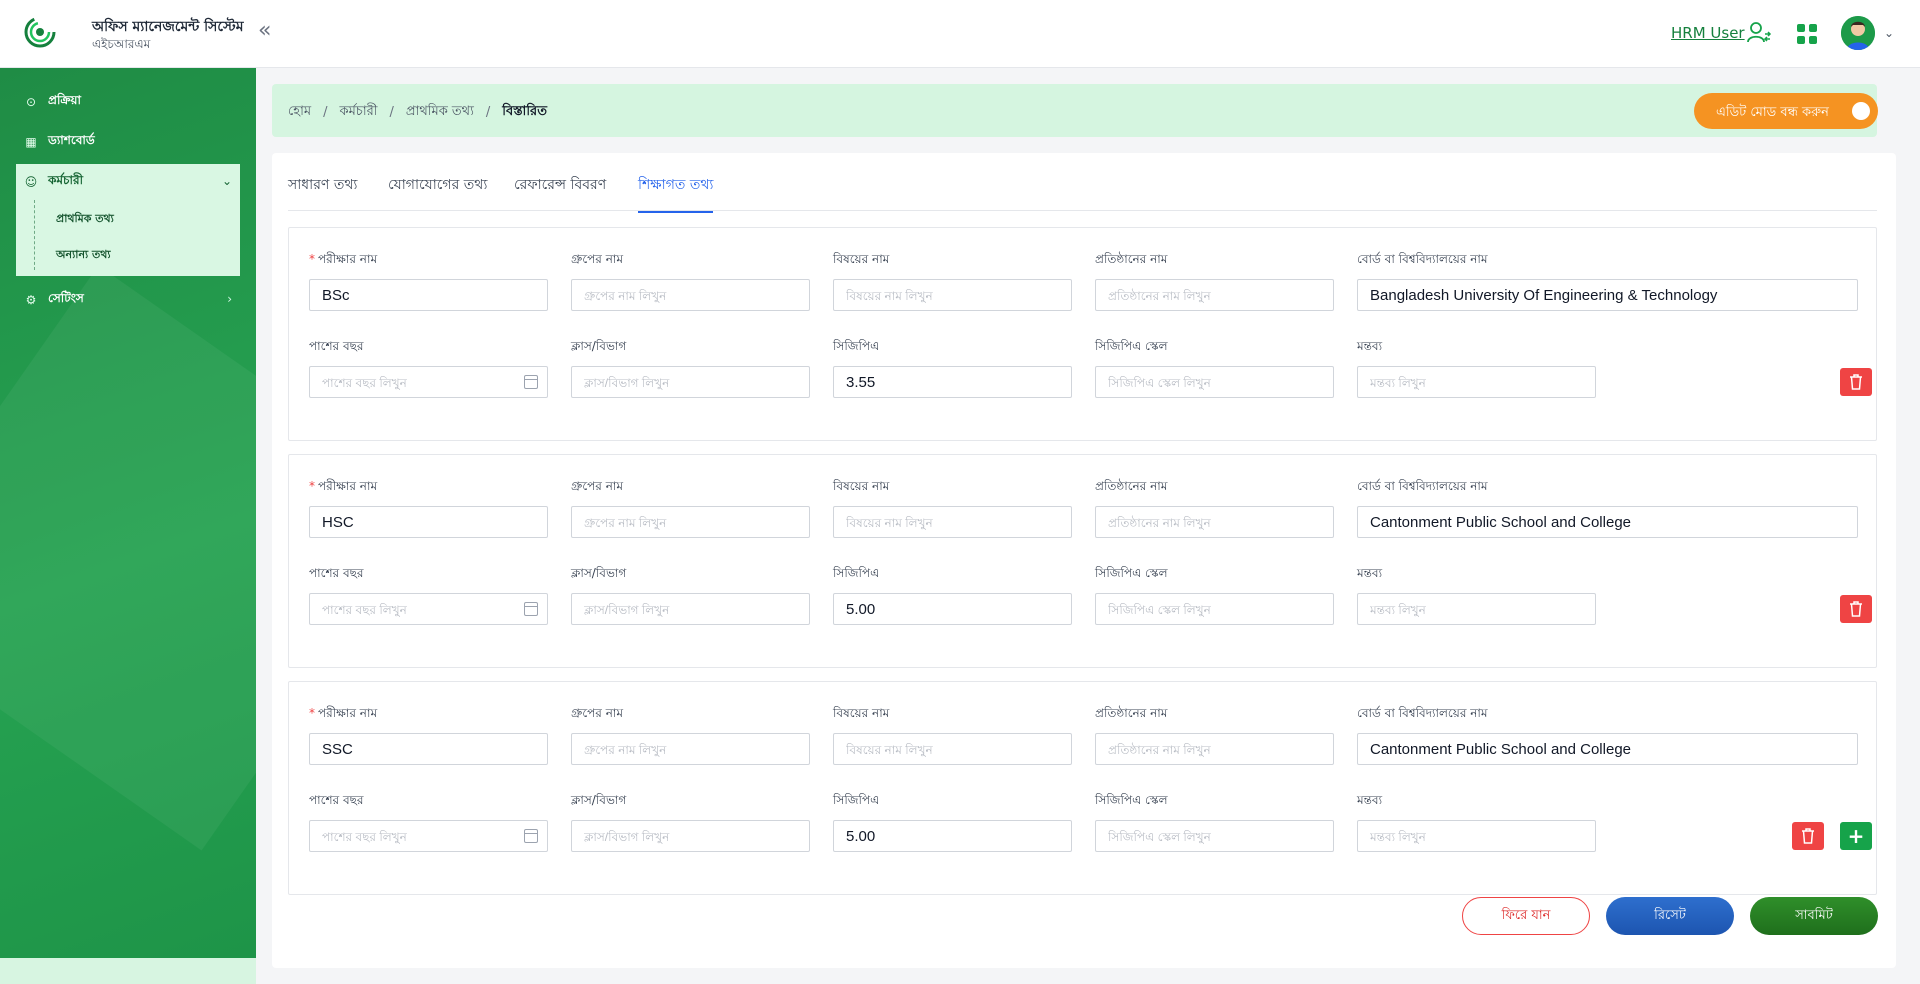 This screenshot has height=984, width=1920. I want to click on tab-education-info: শিক্ষাগত তথ্য, so click(676, 193).